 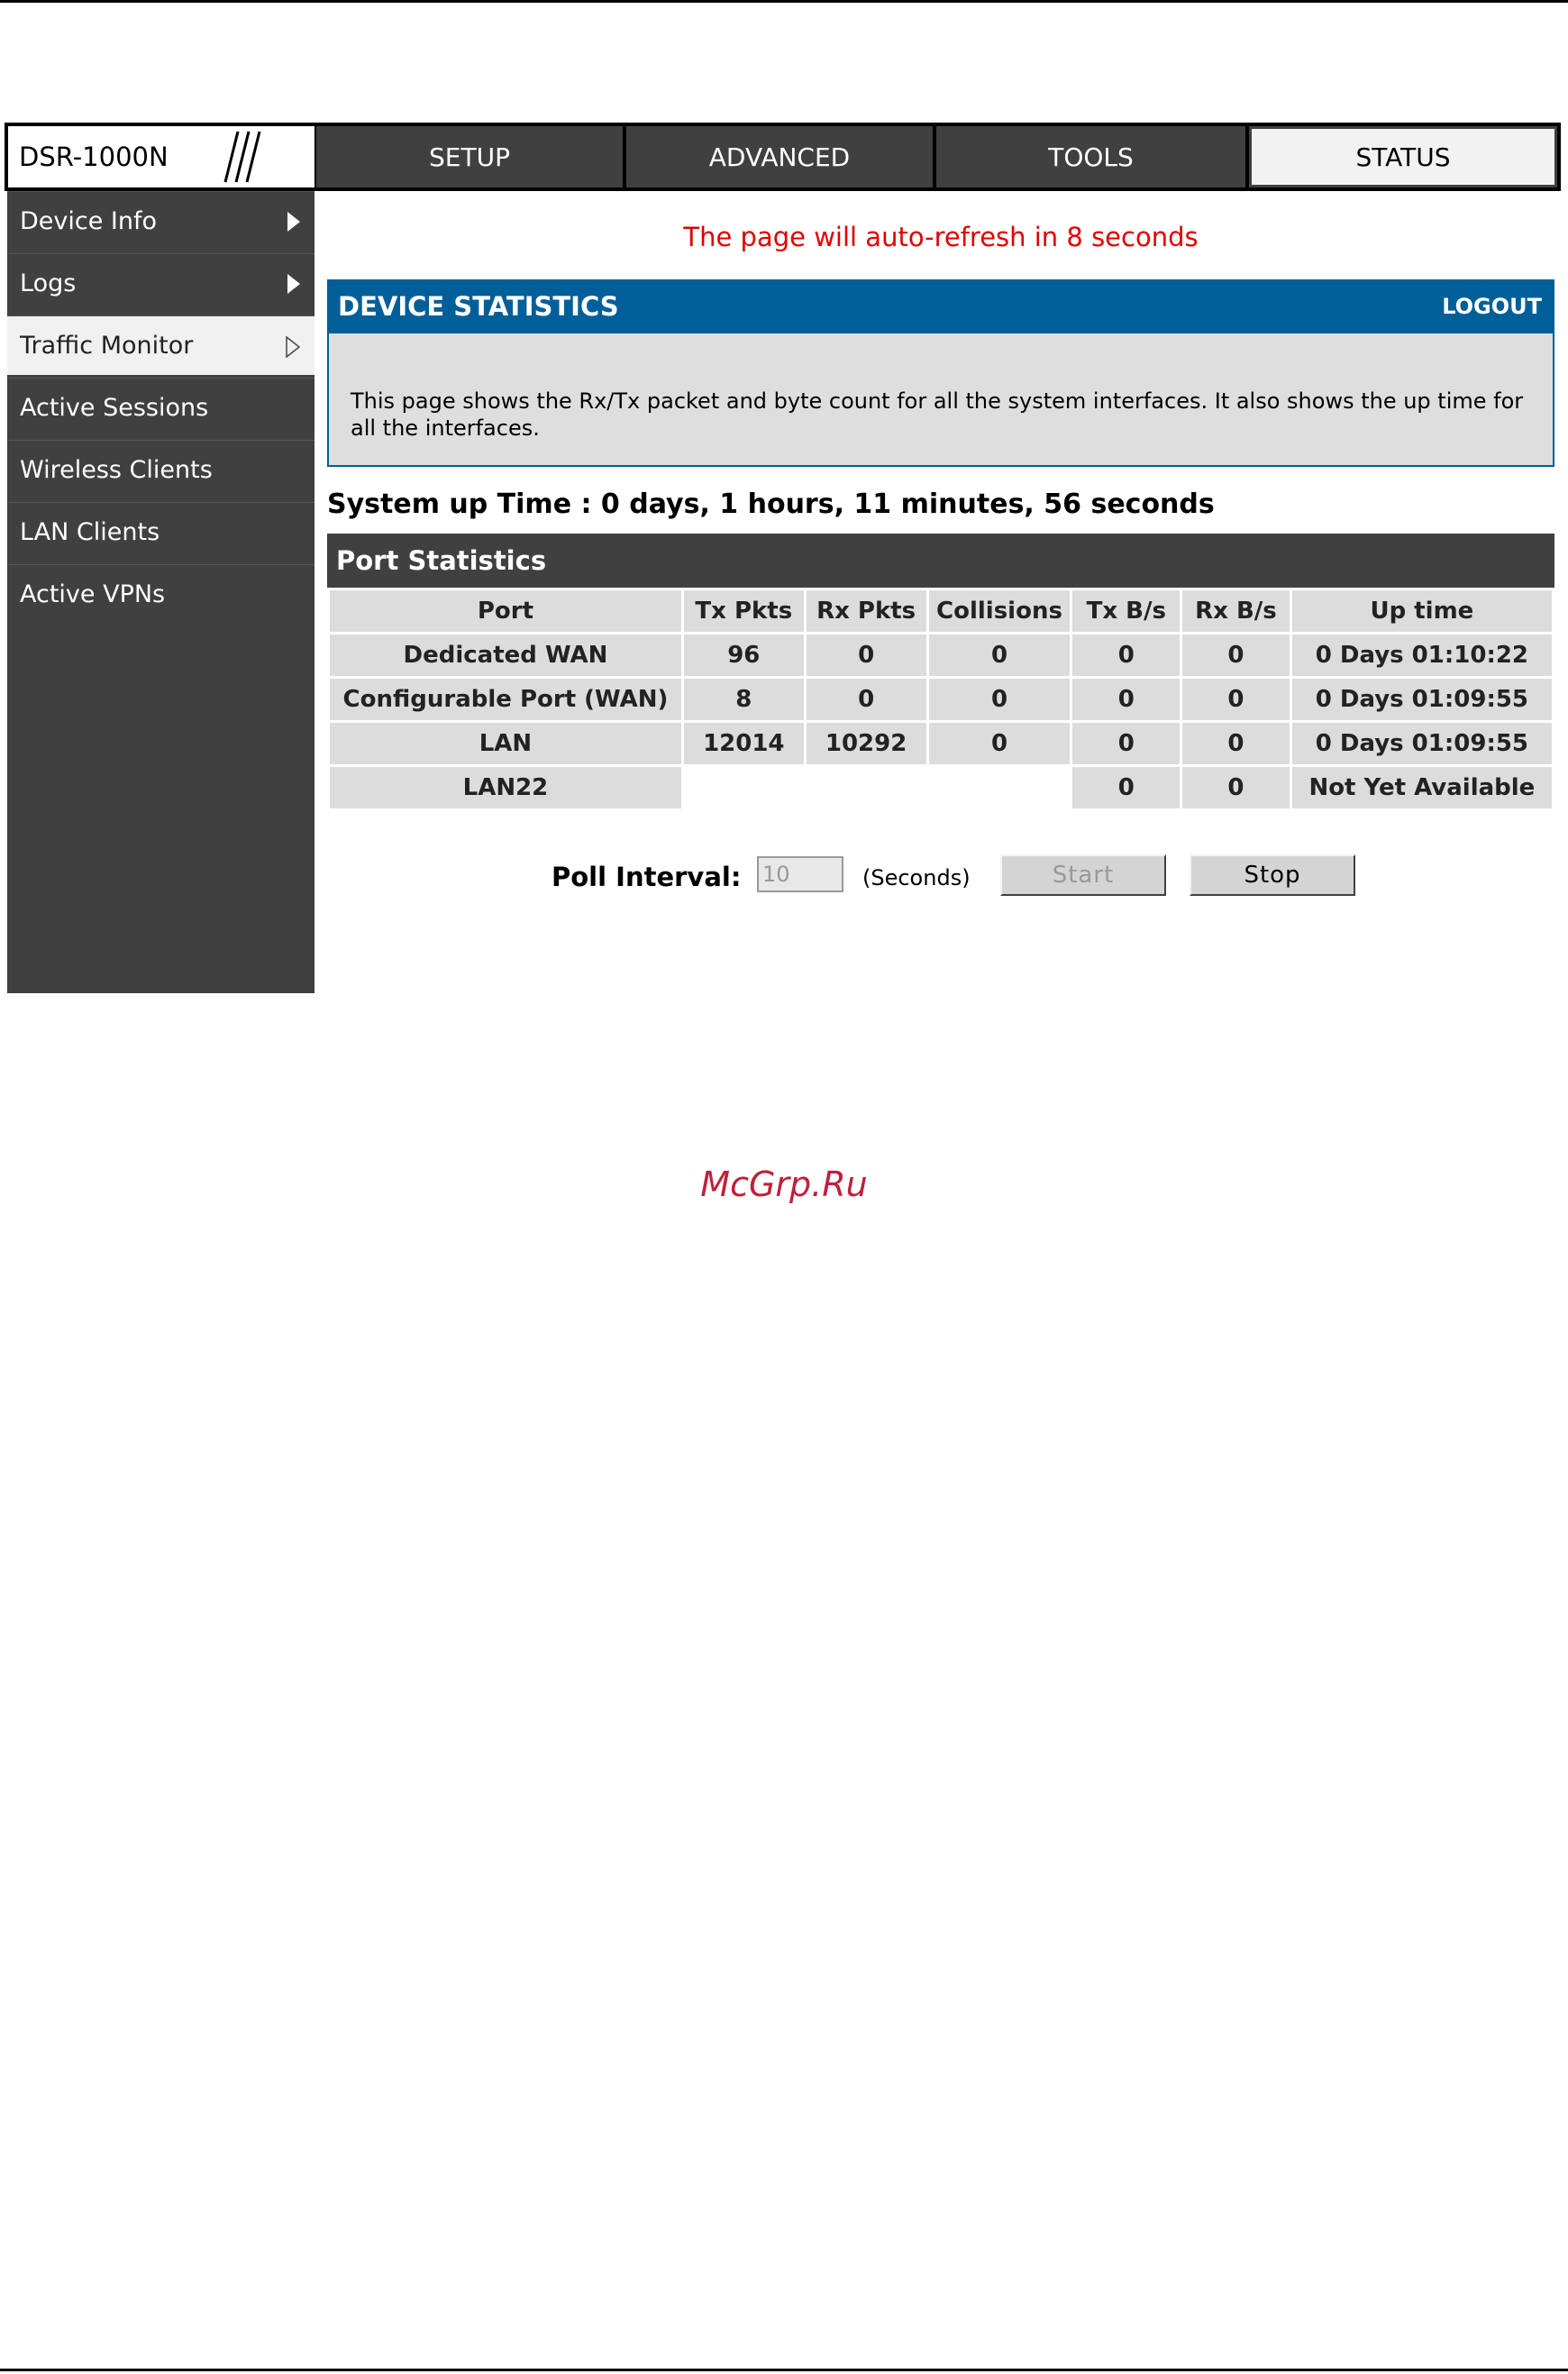 I want to click on sidebar-item-active-sessions: Active Sessions, so click(x=161, y=407).